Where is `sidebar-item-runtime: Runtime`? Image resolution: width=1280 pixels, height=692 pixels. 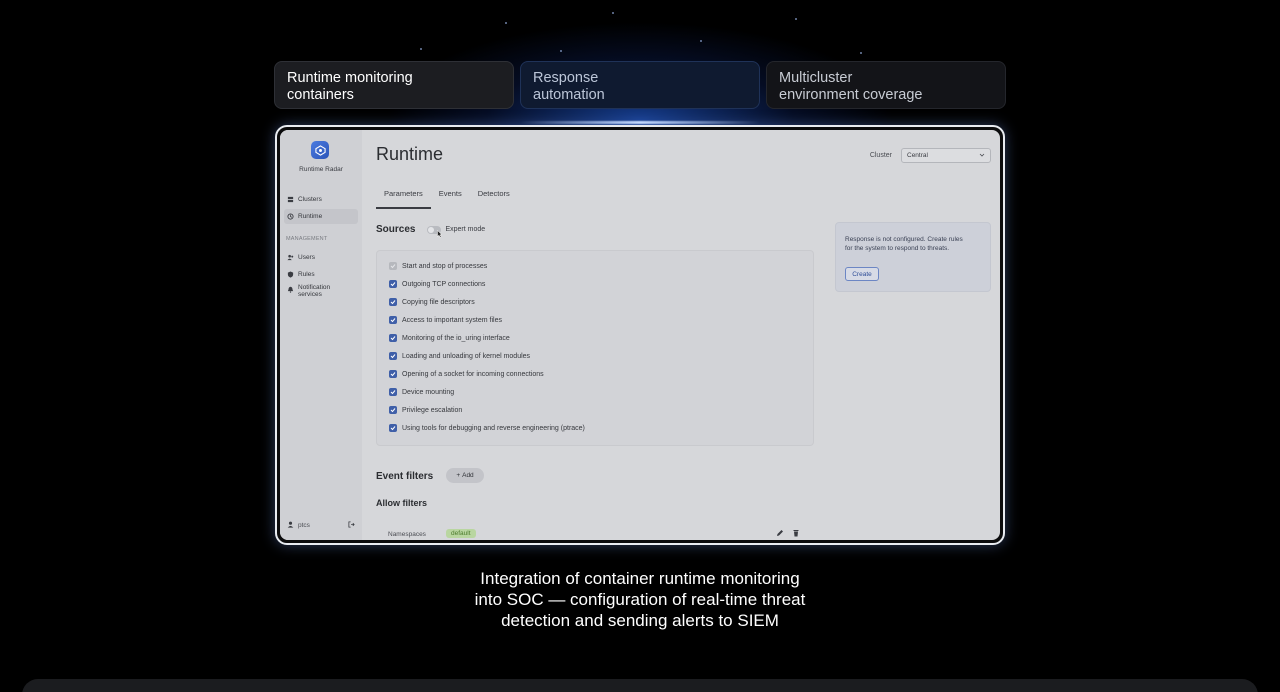 sidebar-item-runtime: Runtime is located at coordinates (321, 216).